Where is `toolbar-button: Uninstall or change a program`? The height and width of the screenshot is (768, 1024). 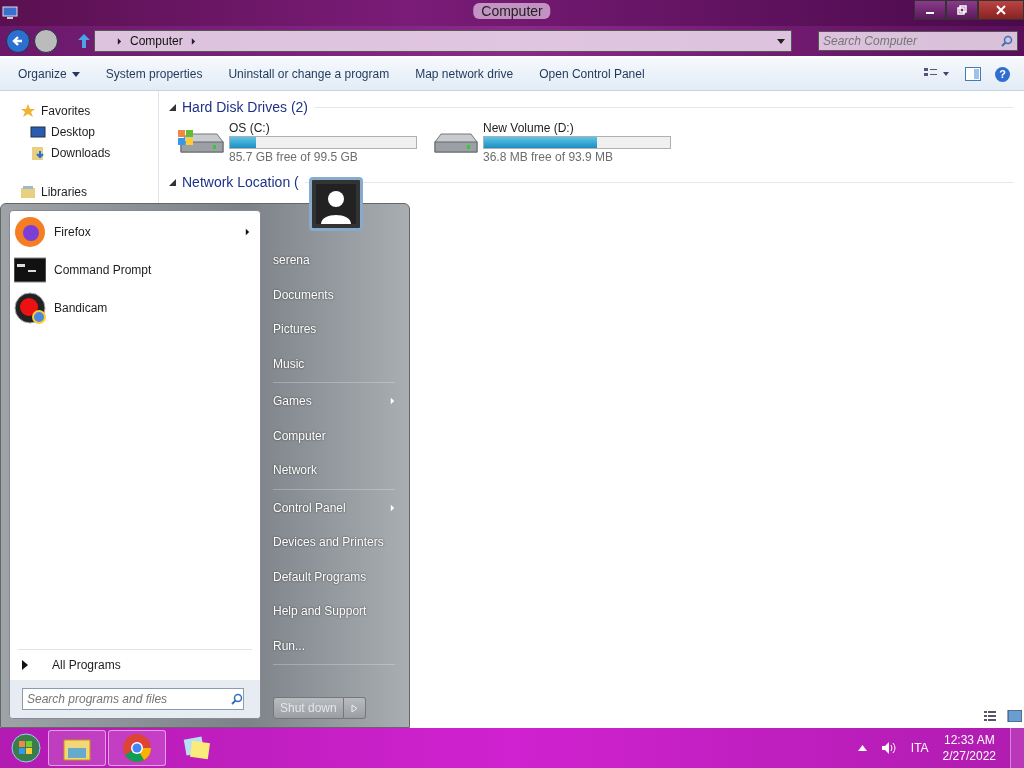
toolbar-button: Uninstall or change a program is located at coordinates (309, 74).